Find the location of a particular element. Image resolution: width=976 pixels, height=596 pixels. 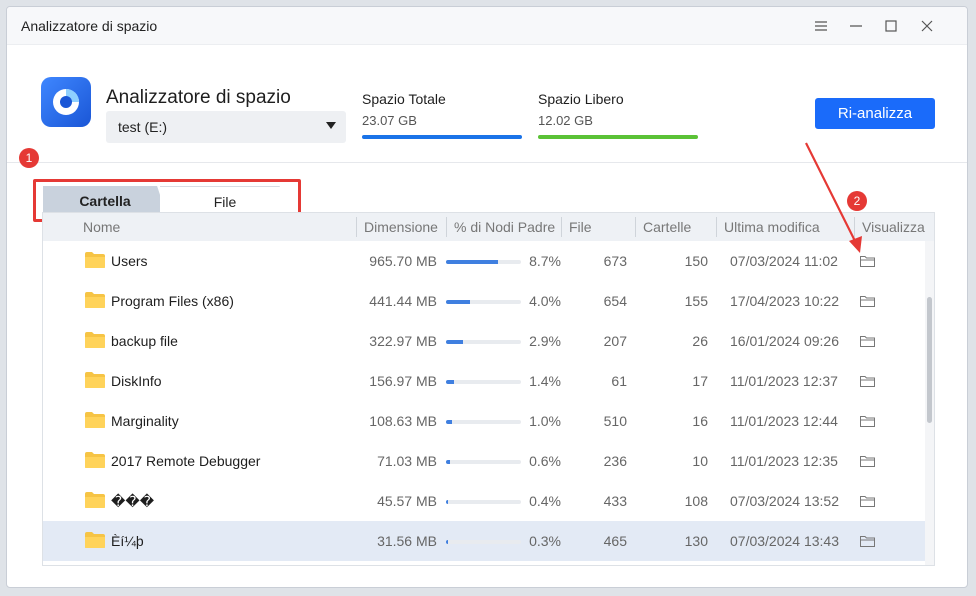

app-logo-icon is located at coordinates (66, 102).